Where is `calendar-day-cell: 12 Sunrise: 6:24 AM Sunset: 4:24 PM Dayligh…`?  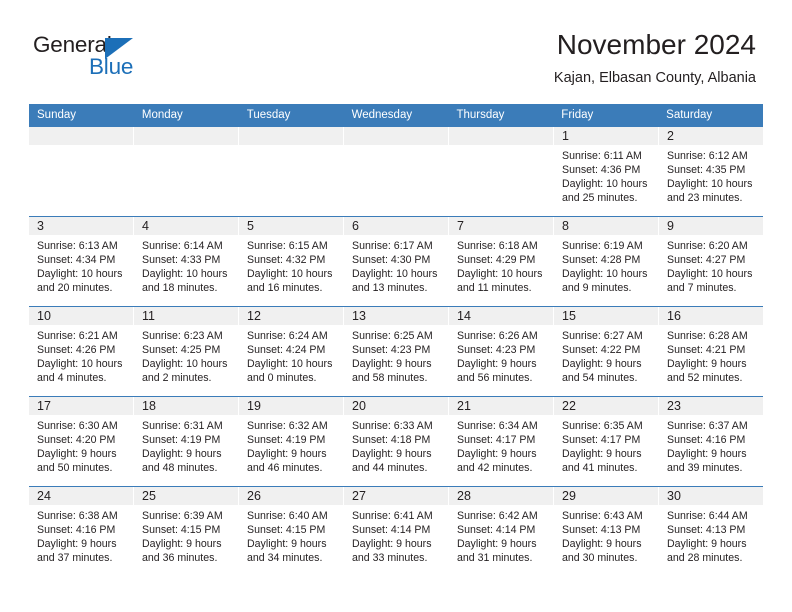 calendar-day-cell: 12 Sunrise: 6:24 AM Sunset: 4:24 PM Dayligh… is located at coordinates (291, 351).